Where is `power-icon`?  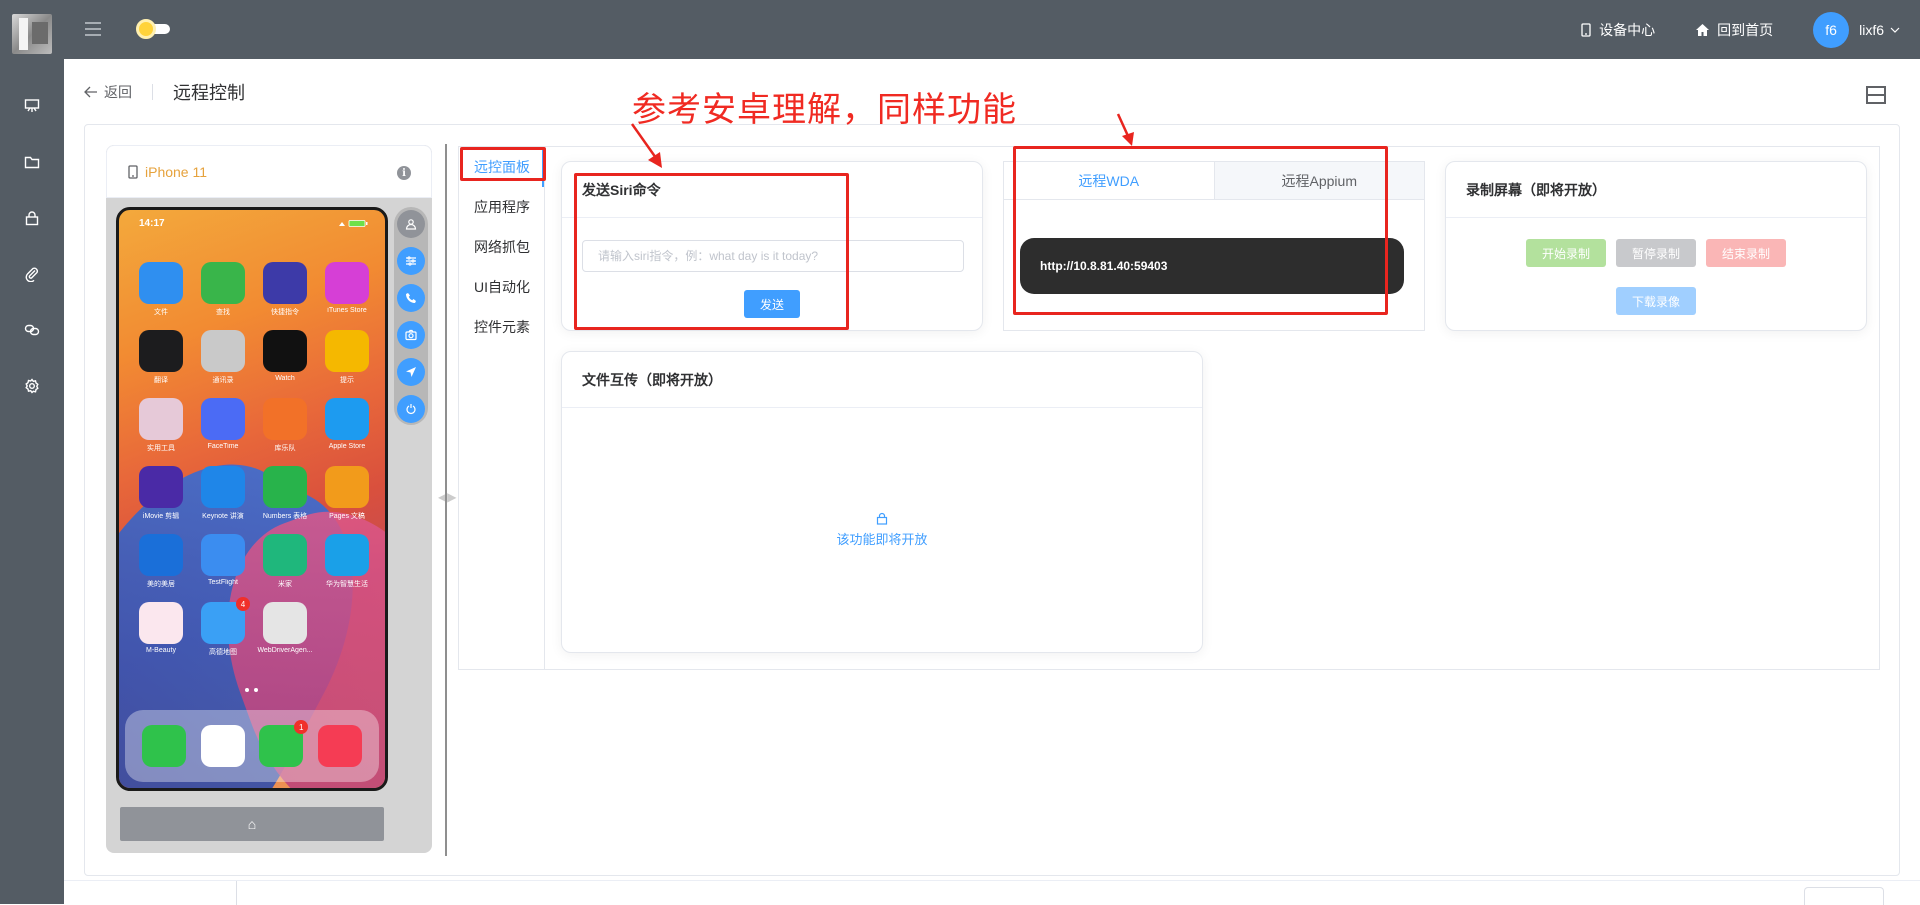 power-icon is located at coordinates (411, 409).